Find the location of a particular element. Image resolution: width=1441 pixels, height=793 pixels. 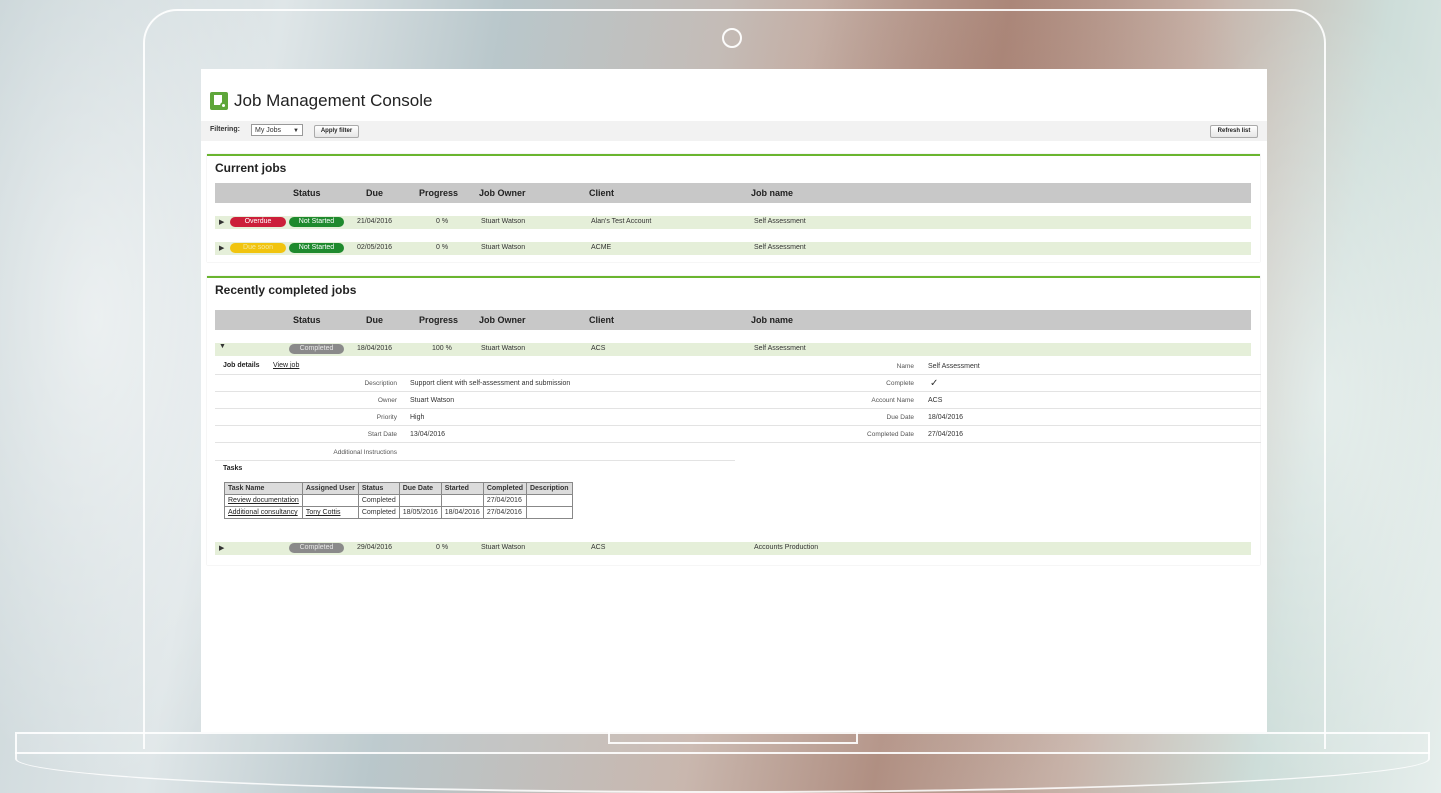

view-job-link: View job is located at coordinates (286, 365).